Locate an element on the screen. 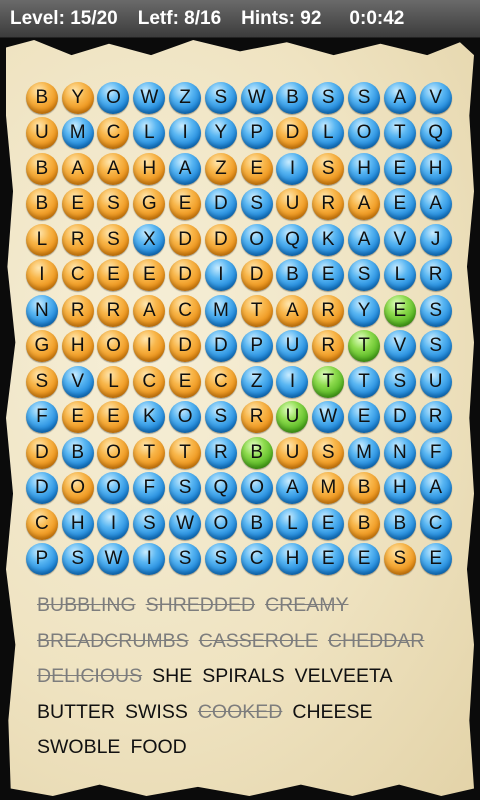 The image size is (480, 800). letter-bubble: H is located at coordinates (364, 168).